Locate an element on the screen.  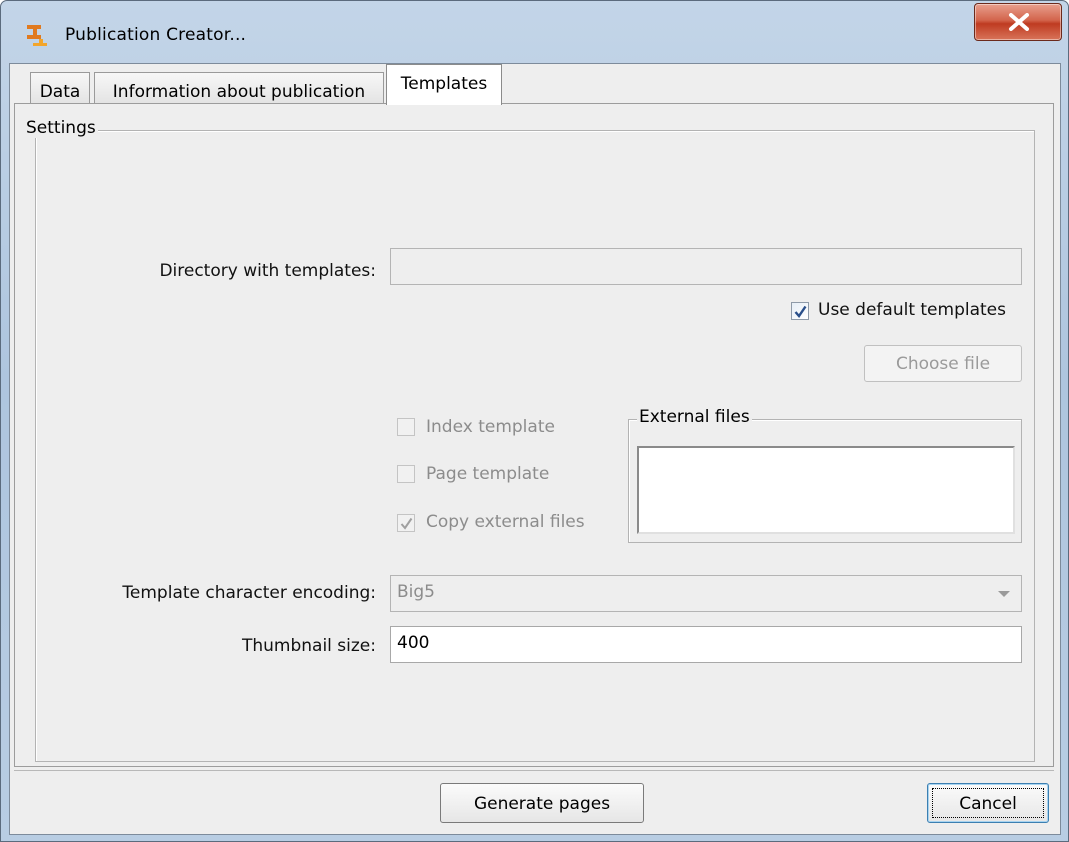
encoding-value: Big5 is located at coordinates (416, 592).